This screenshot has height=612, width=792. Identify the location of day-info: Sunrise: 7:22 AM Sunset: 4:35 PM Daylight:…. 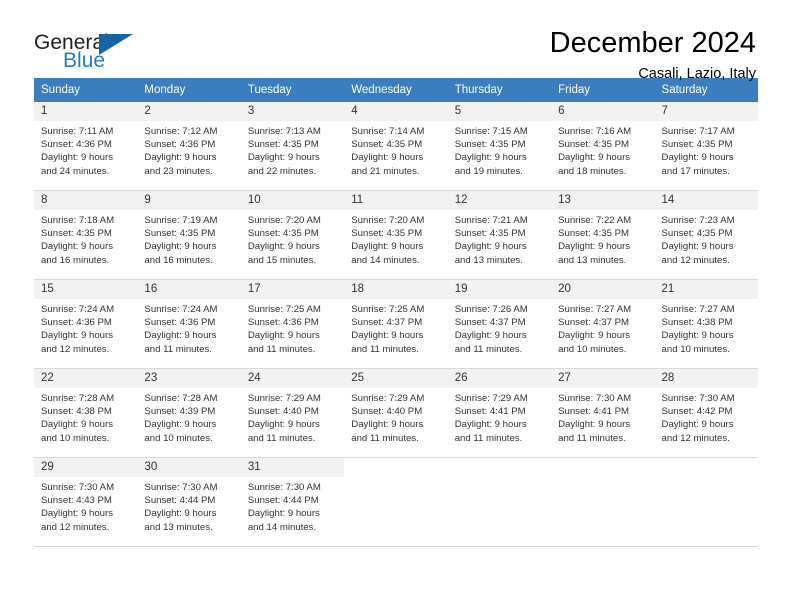
(602, 238).